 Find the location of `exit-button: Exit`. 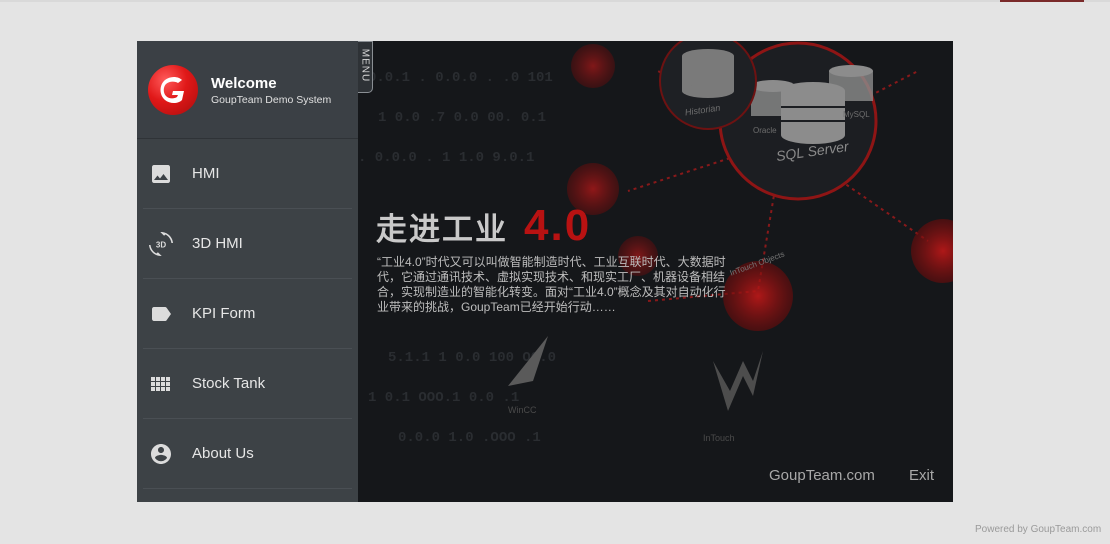

exit-button: Exit is located at coordinates (921, 475).